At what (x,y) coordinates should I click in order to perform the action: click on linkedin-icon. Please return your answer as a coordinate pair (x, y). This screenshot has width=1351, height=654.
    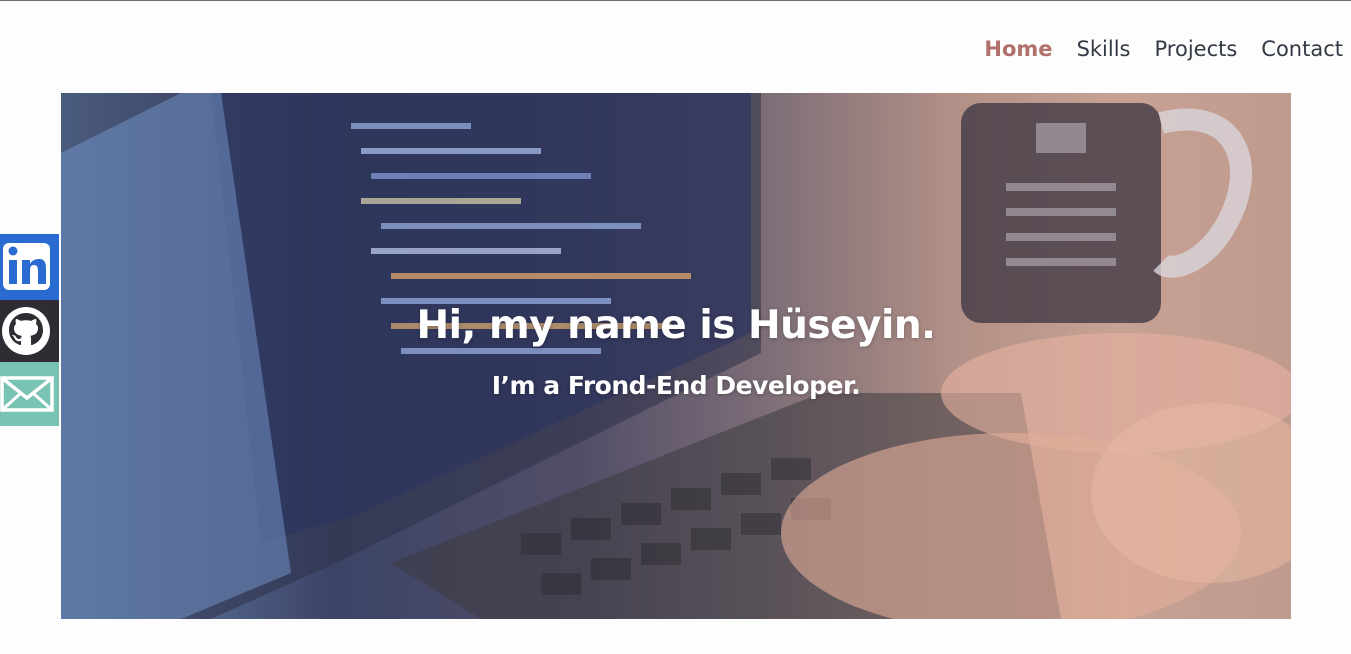
    Looking at the image, I should click on (26, 266).